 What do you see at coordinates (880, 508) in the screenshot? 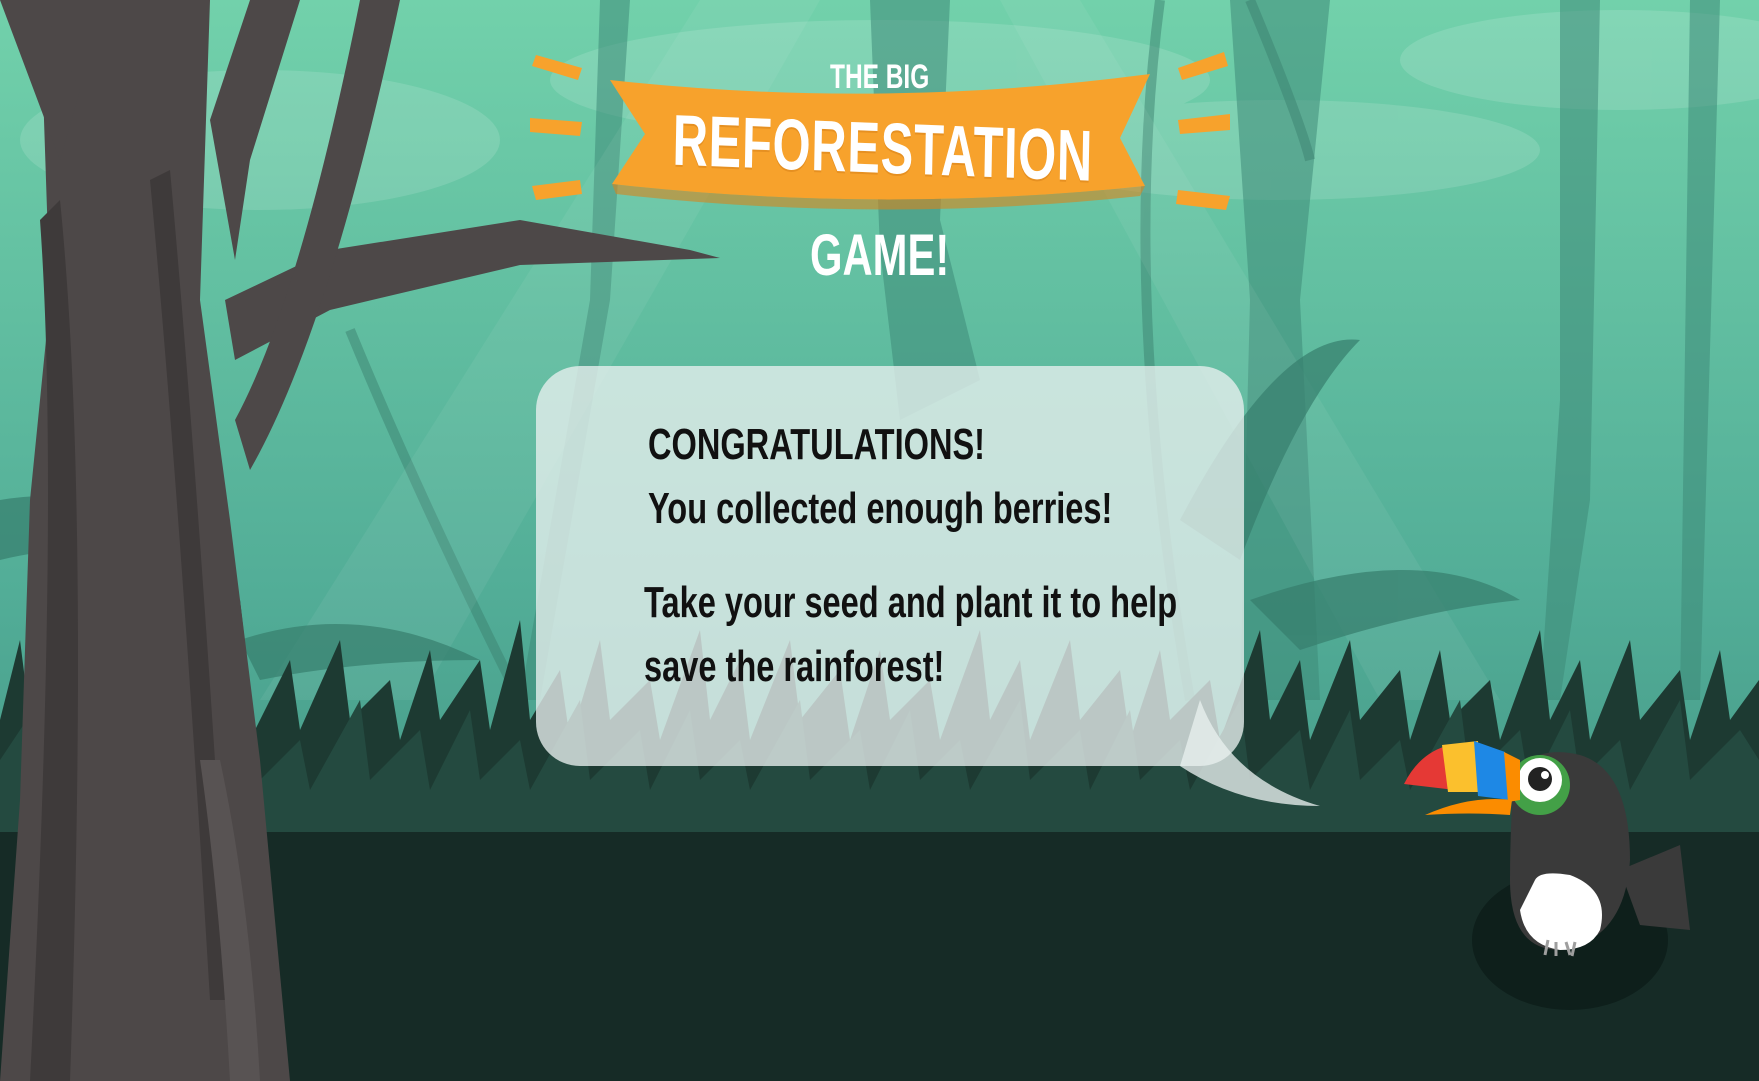
I see `message-line: You collected enough berries!` at bounding box center [880, 508].